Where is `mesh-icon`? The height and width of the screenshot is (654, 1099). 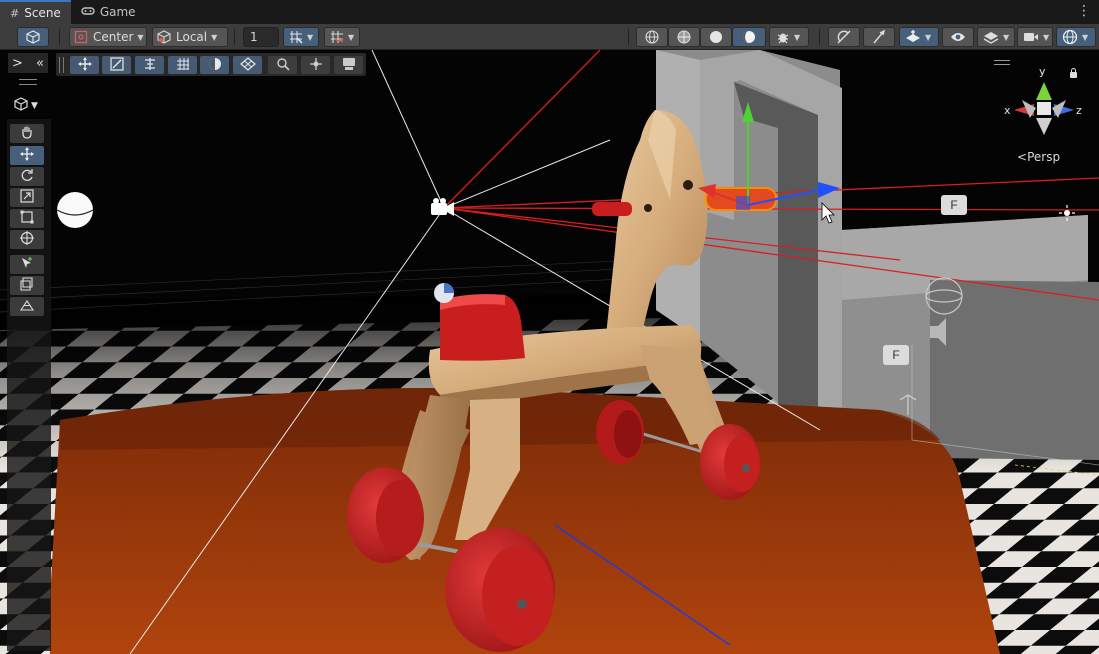
mesh-icon is located at coordinates (27, 306).